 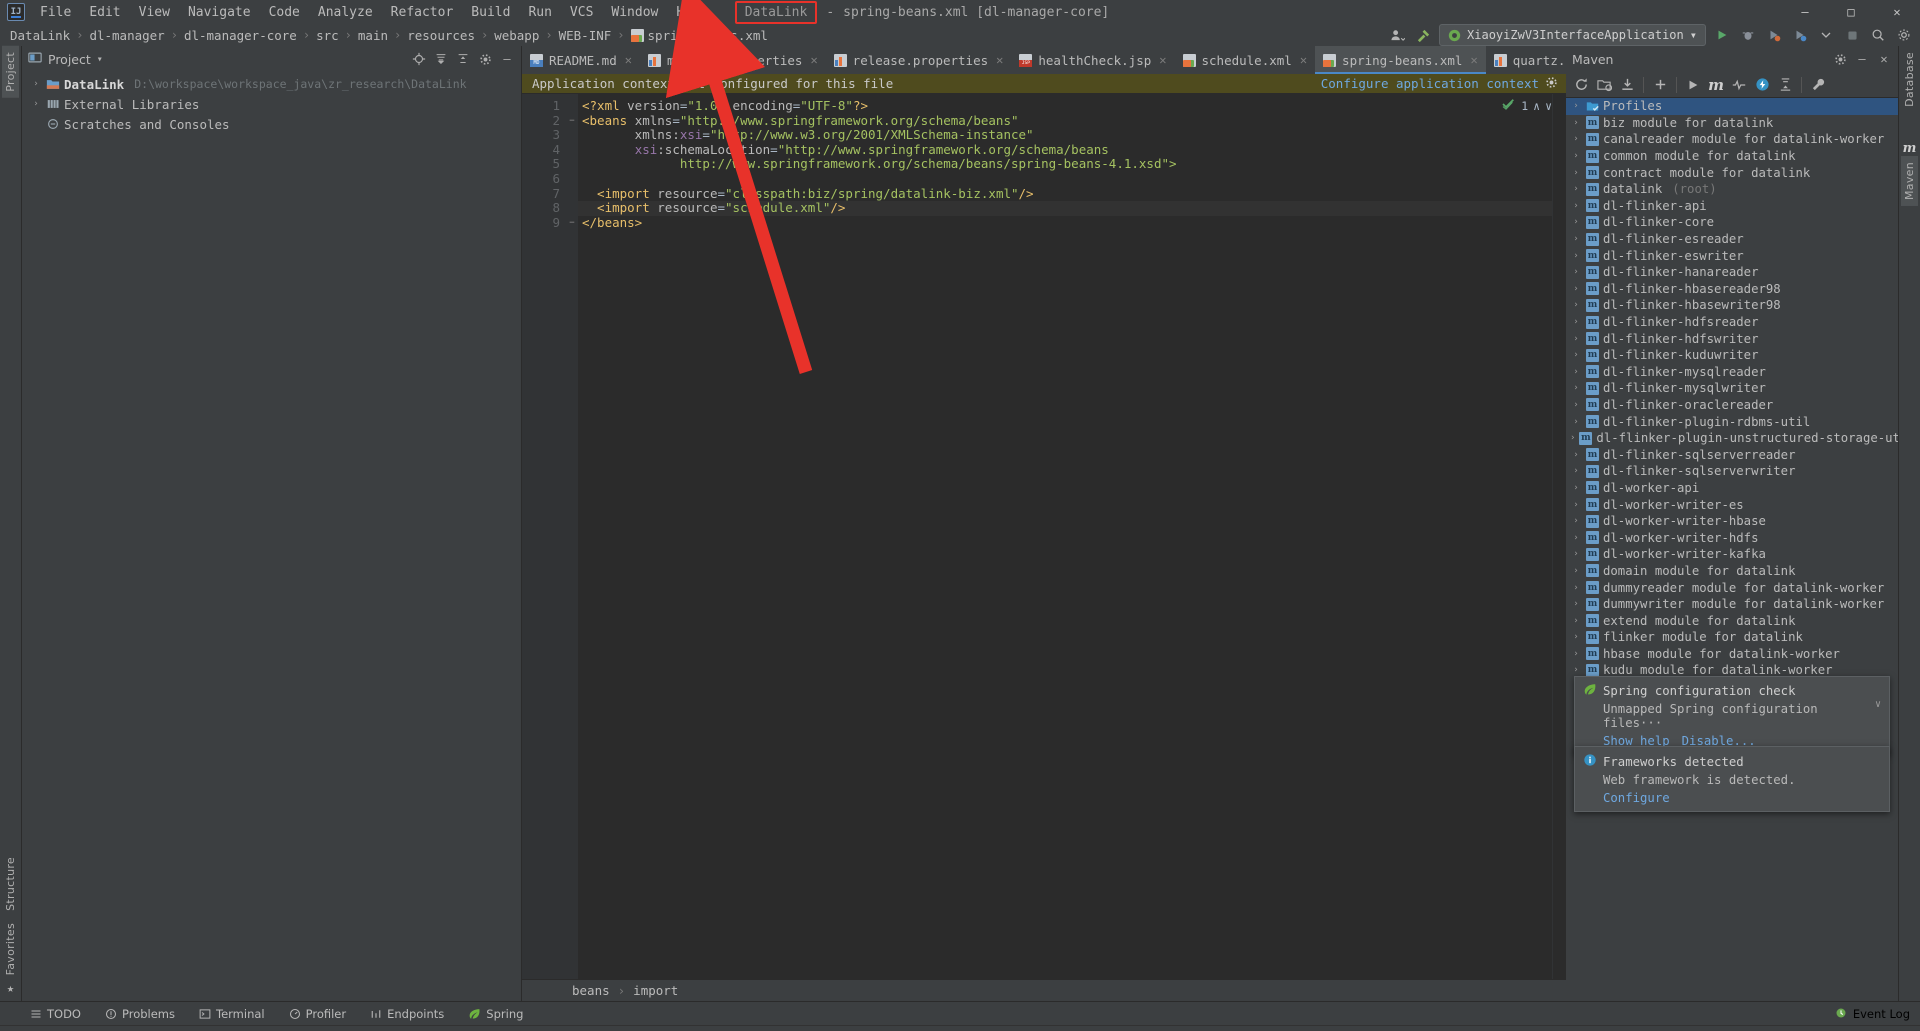 I want to click on editor-tab-release-properties: release.properties ✕, so click(x=919, y=60).